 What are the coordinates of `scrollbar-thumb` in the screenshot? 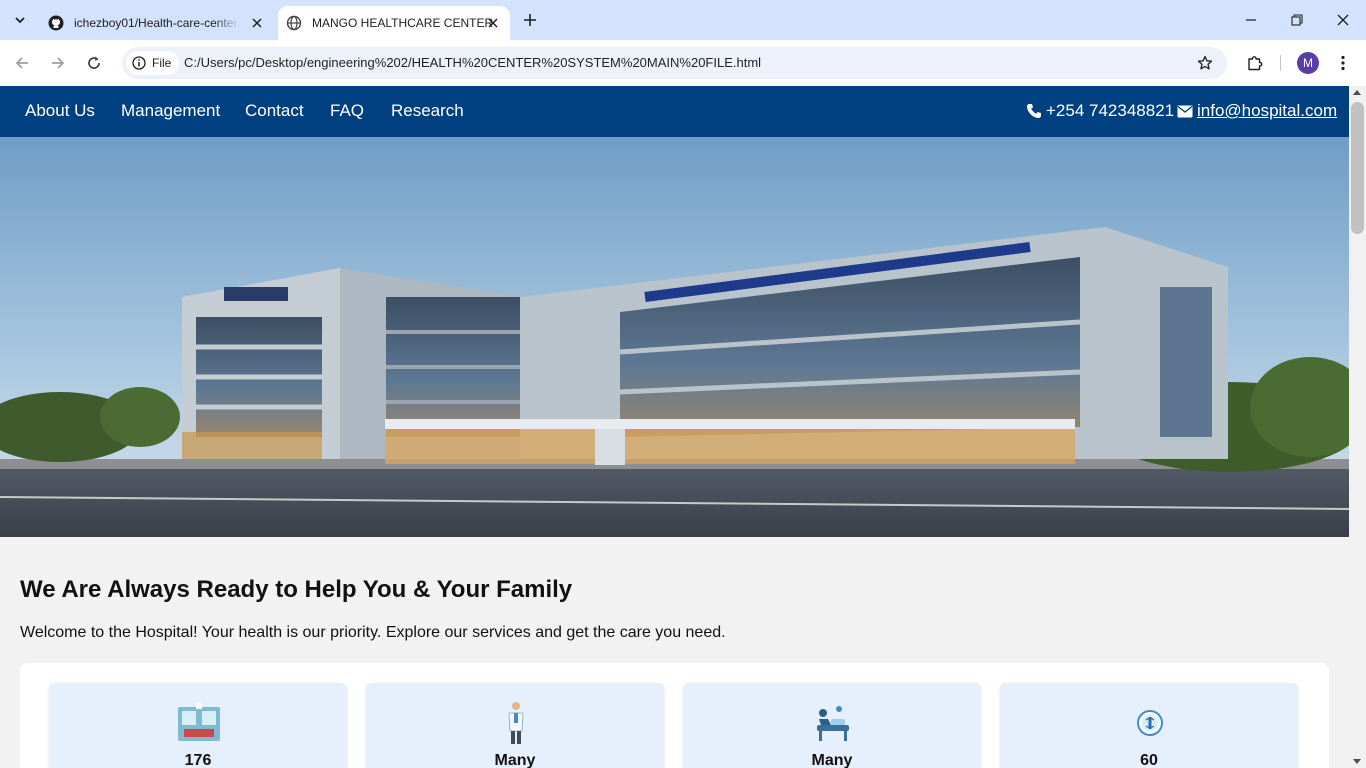 It's located at (1357, 168).